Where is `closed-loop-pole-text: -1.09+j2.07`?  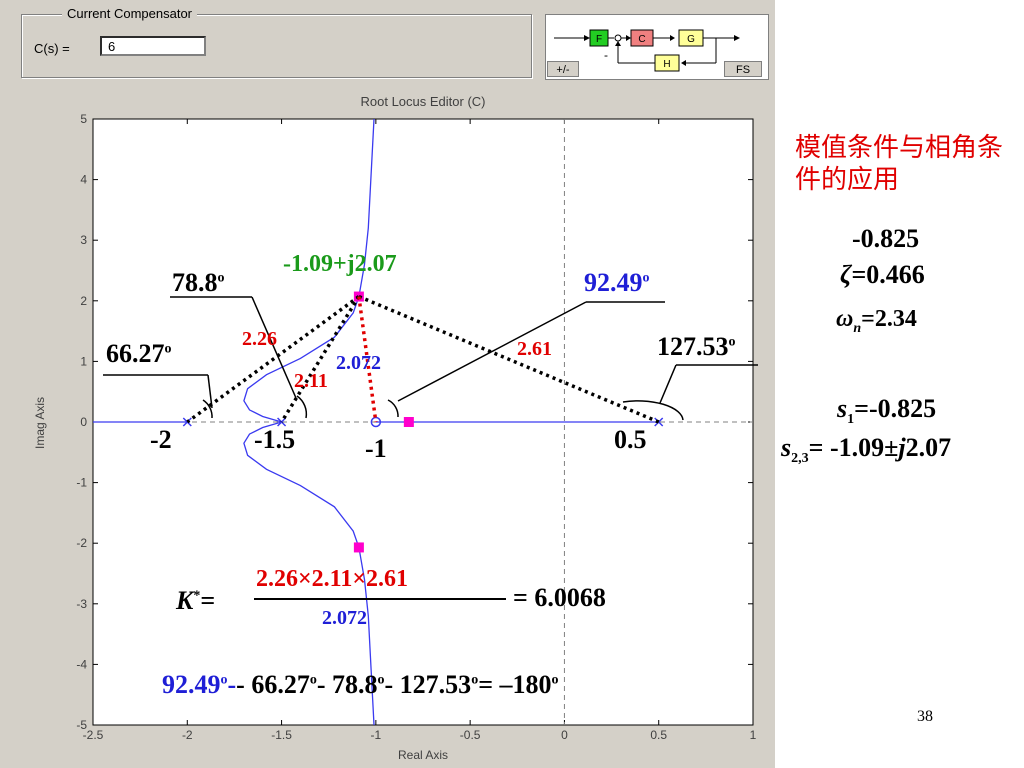
closed-loop-pole-text: -1.09+j2.07 is located at coordinates (340, 264).